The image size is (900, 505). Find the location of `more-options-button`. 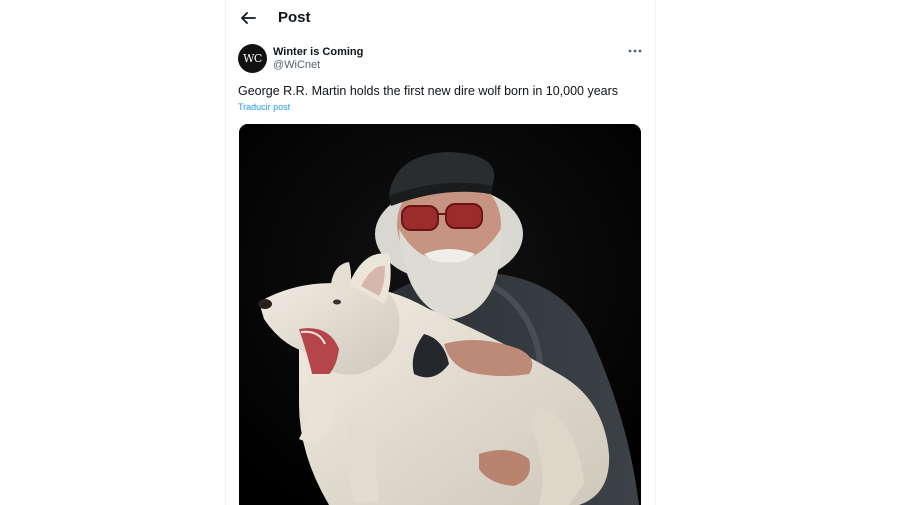

more-options-button is located at coordinates (635, 51).